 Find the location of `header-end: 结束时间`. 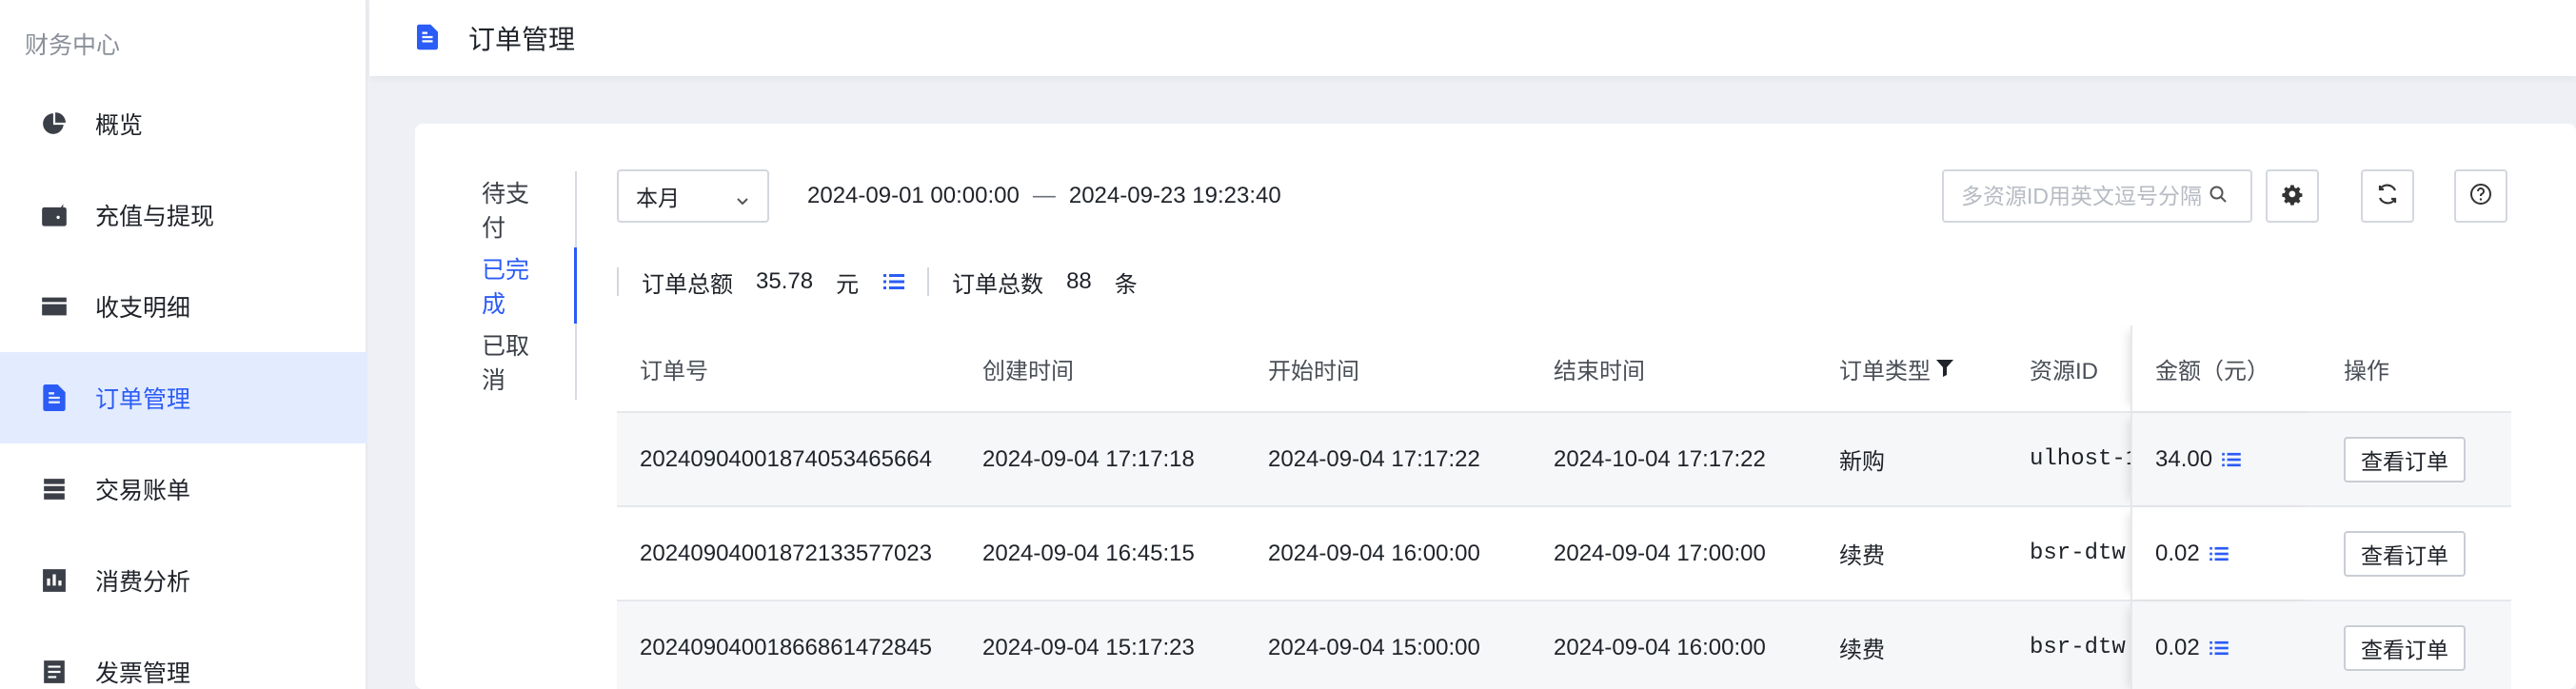

header-end: 结束时间 is located at coordinates (1599, 371).